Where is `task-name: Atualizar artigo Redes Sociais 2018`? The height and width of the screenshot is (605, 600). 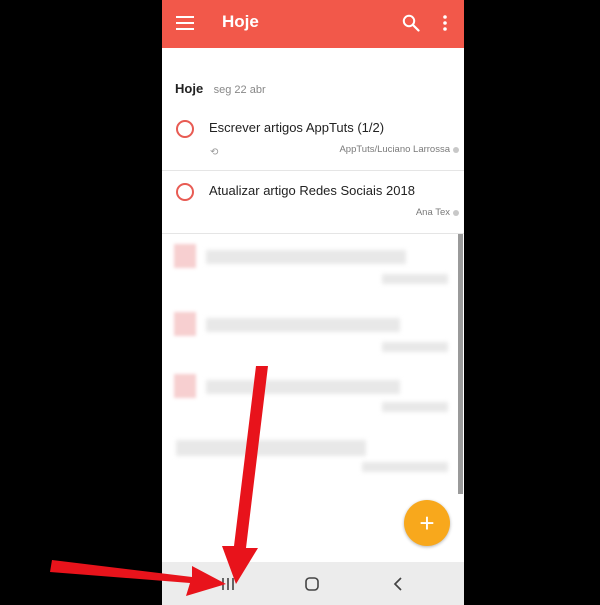
task-name: Atualizar artigo Redes Sociais 2018 is located at coordinates (312, 190).